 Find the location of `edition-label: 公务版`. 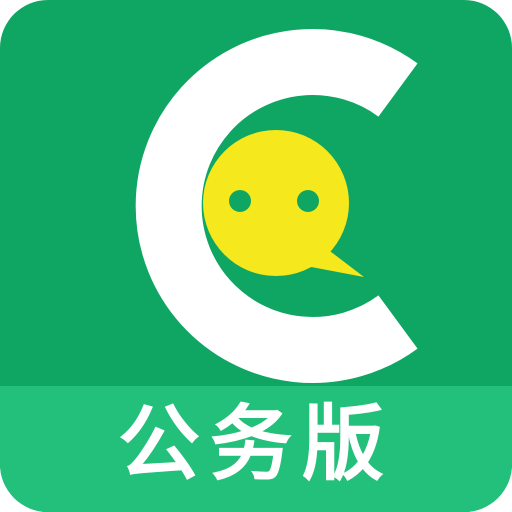

edition-label: 公务版 is located at coordinates (255, 444).